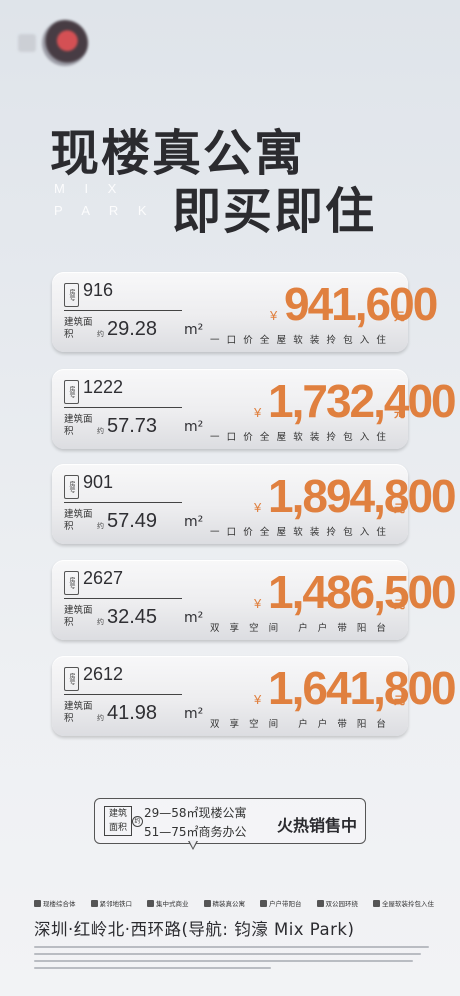 The height and width of the screenshot is (996, 460). Describe the element at coordinates (89, 188) in the screenshot. I see `mix-text: M I X` at that location.